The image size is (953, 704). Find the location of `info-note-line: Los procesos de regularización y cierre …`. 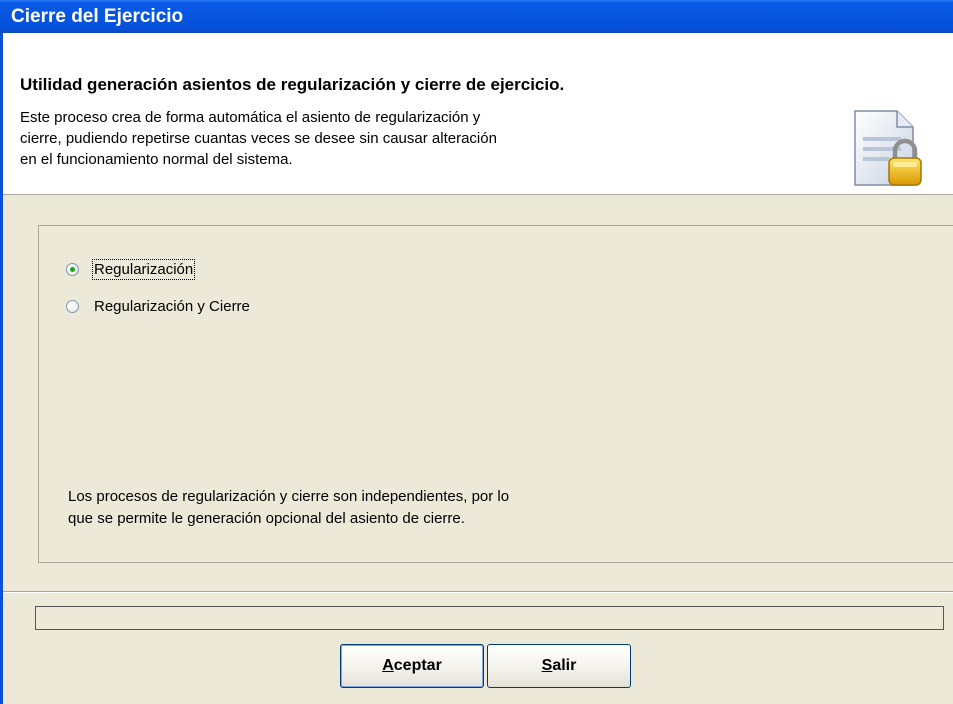

info-note-line: Los procesos de regularización y cierre … is located at coordinates (289, 496).